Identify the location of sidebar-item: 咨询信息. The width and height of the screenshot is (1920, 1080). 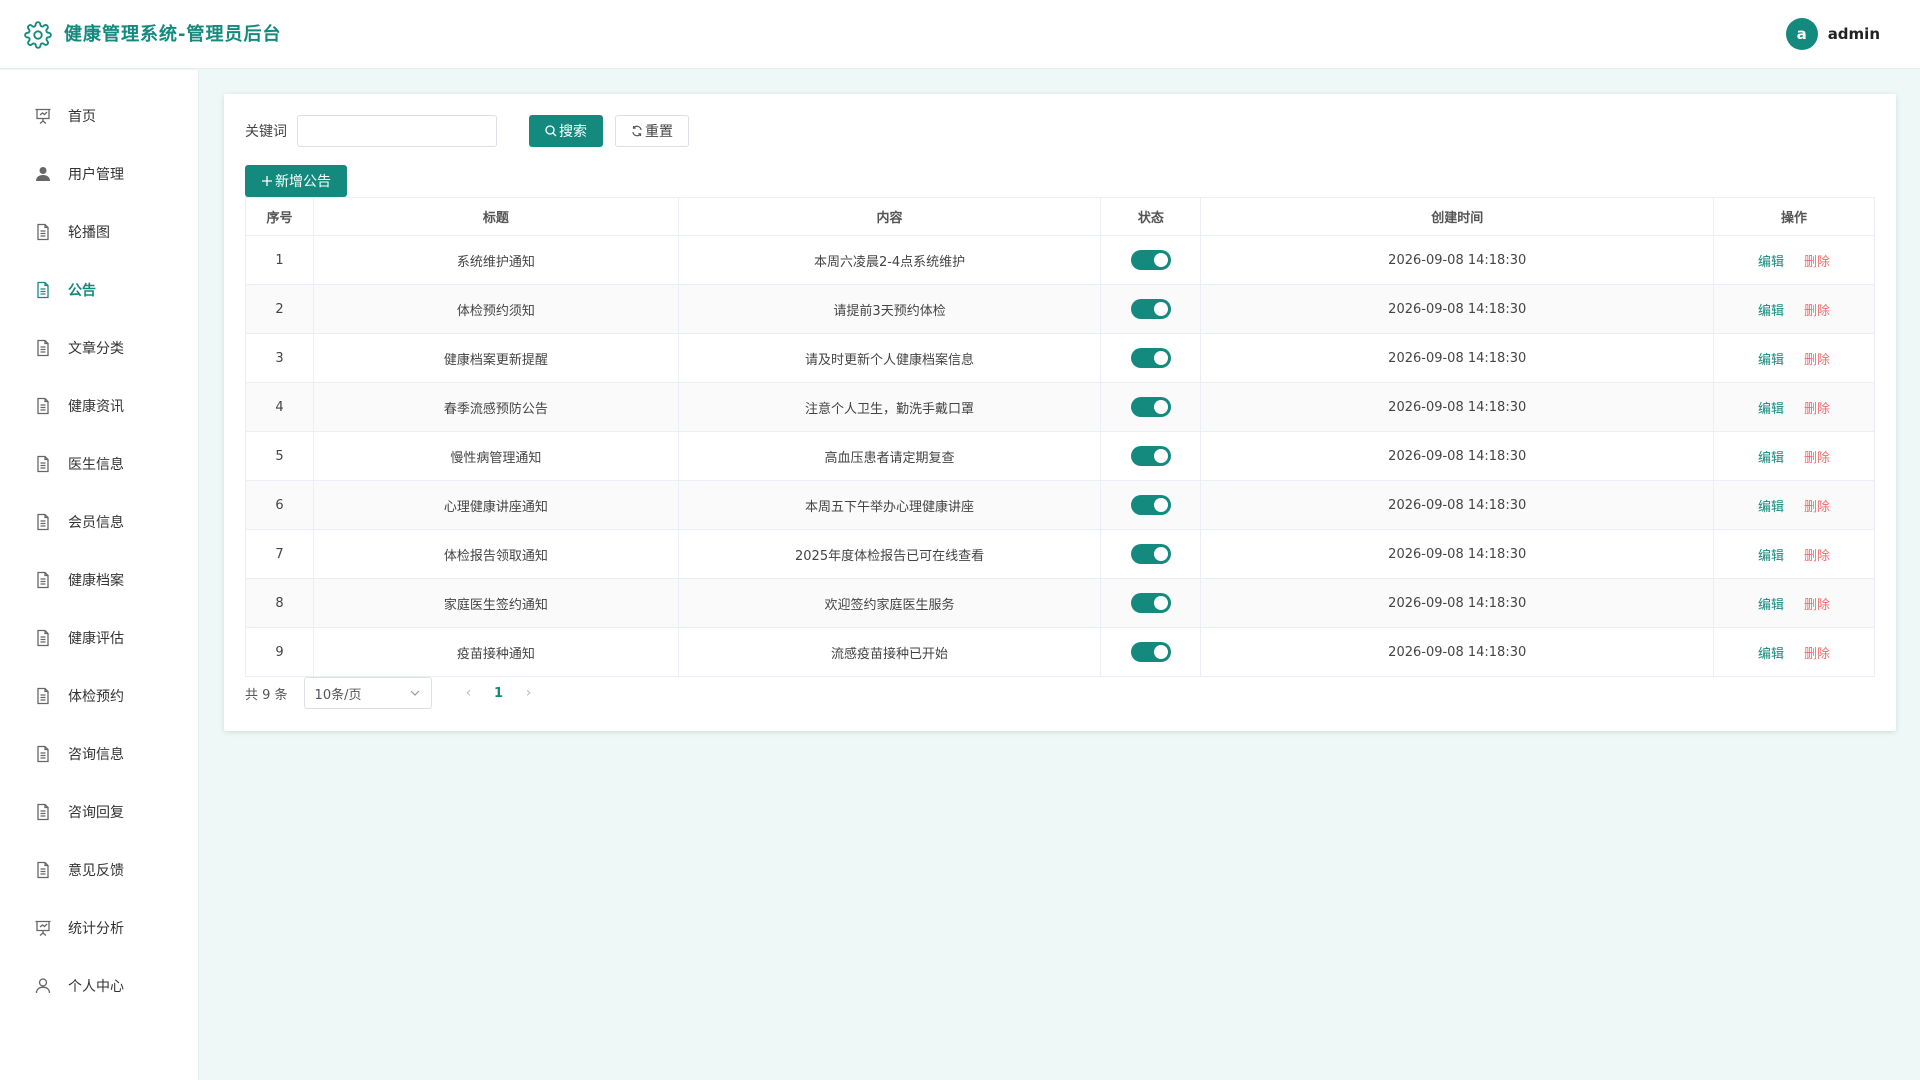
(99, 754).